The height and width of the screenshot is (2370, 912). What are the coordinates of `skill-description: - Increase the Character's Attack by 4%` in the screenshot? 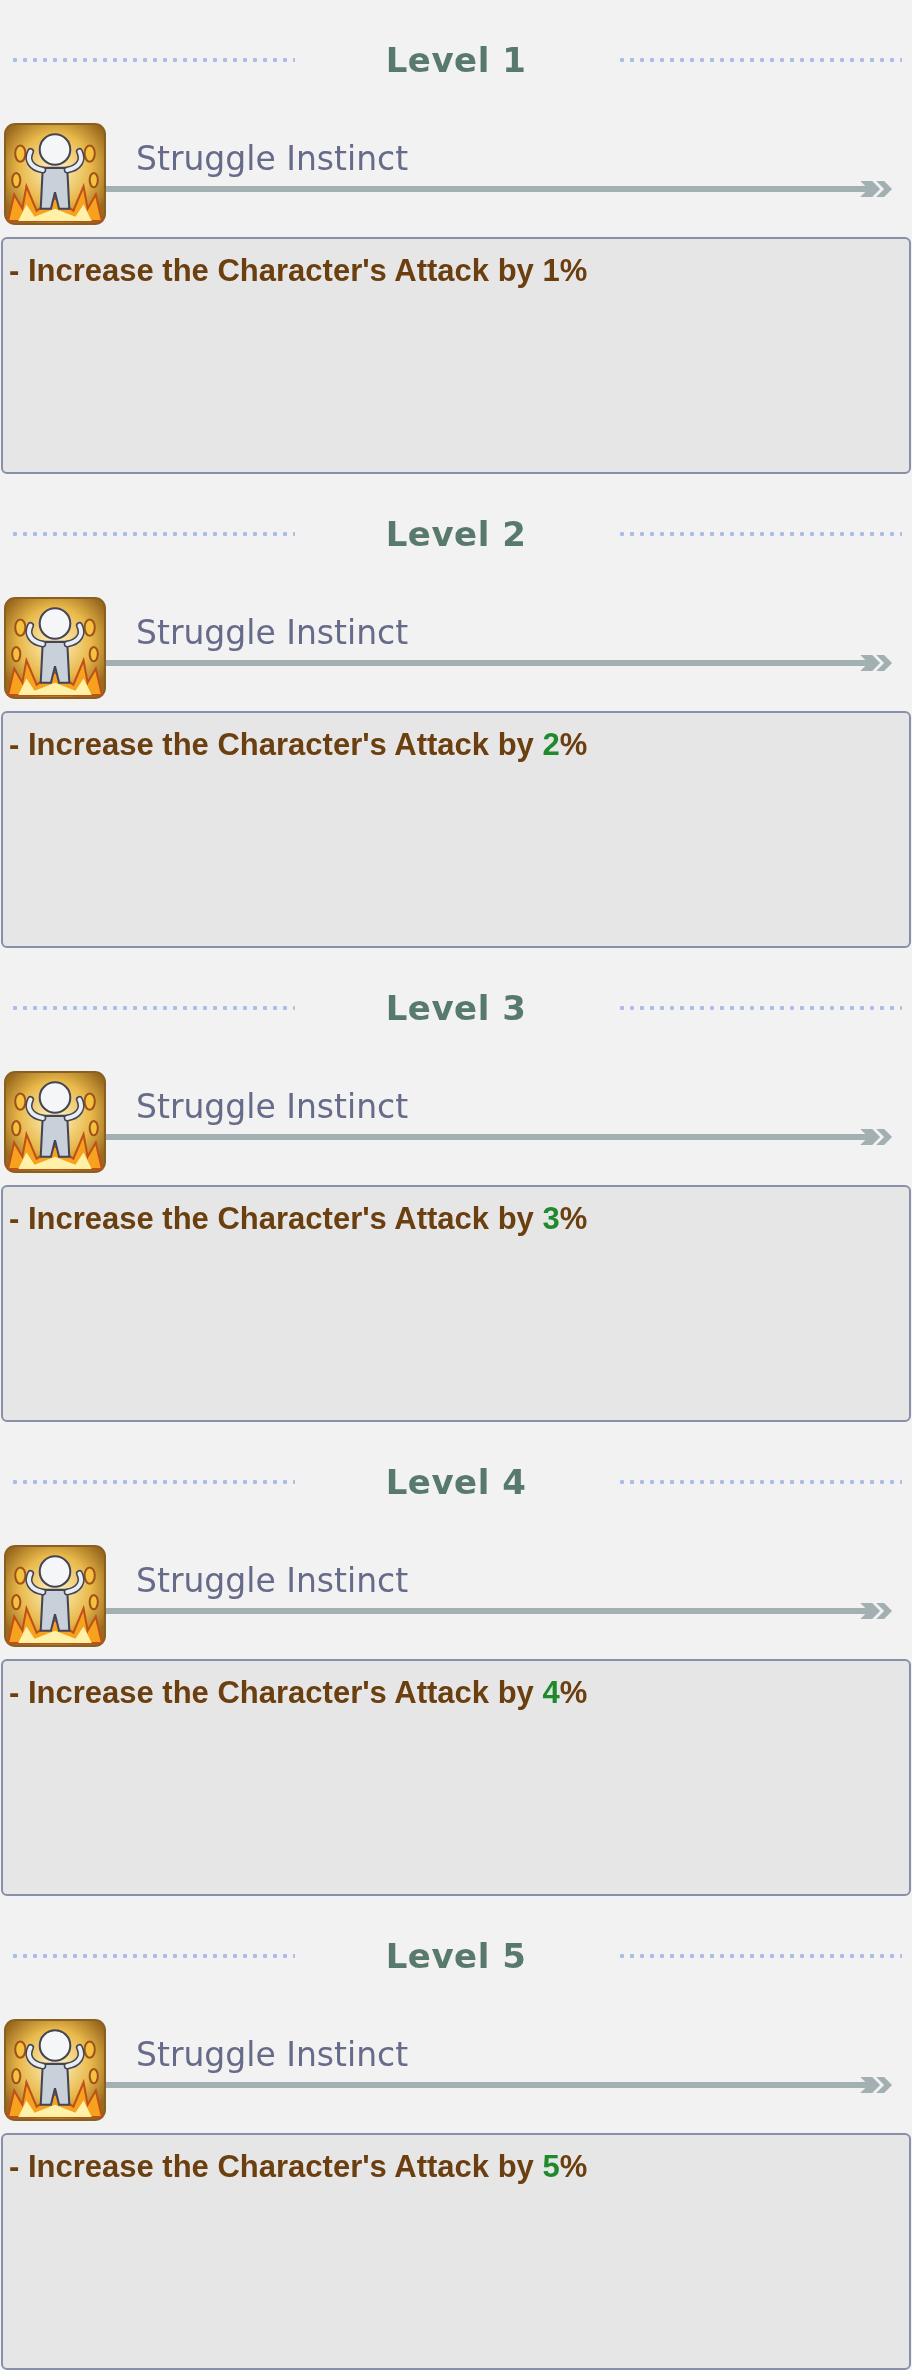 It's located at (298, 1693).